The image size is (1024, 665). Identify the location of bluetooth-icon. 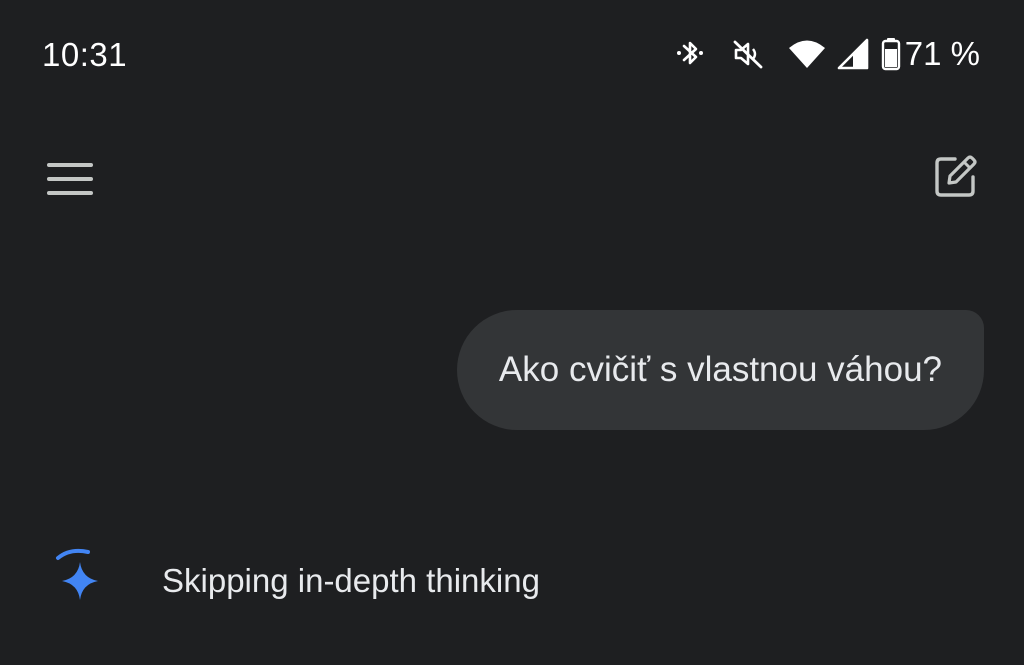
(690, 54).